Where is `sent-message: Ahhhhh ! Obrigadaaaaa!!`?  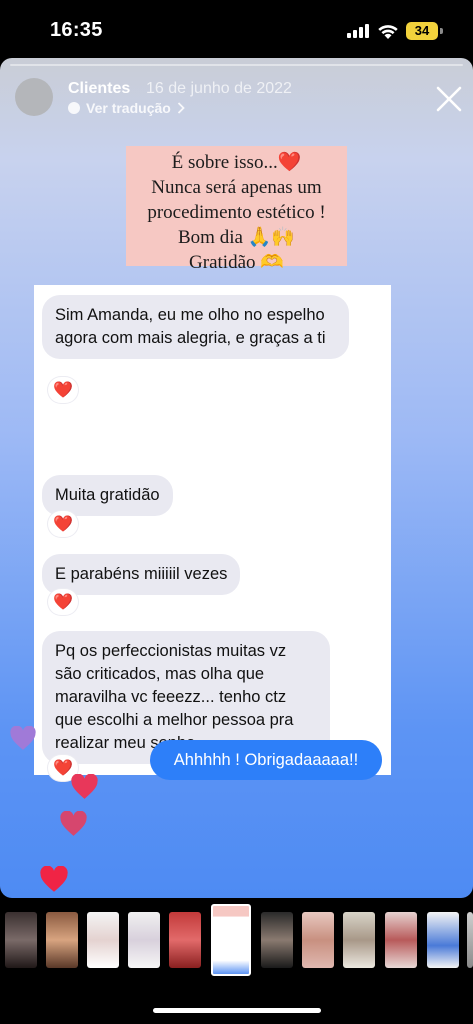 sent-message: Ahhhhh ! Obrigadaaaaa!! is located at coordinates (266, 760).